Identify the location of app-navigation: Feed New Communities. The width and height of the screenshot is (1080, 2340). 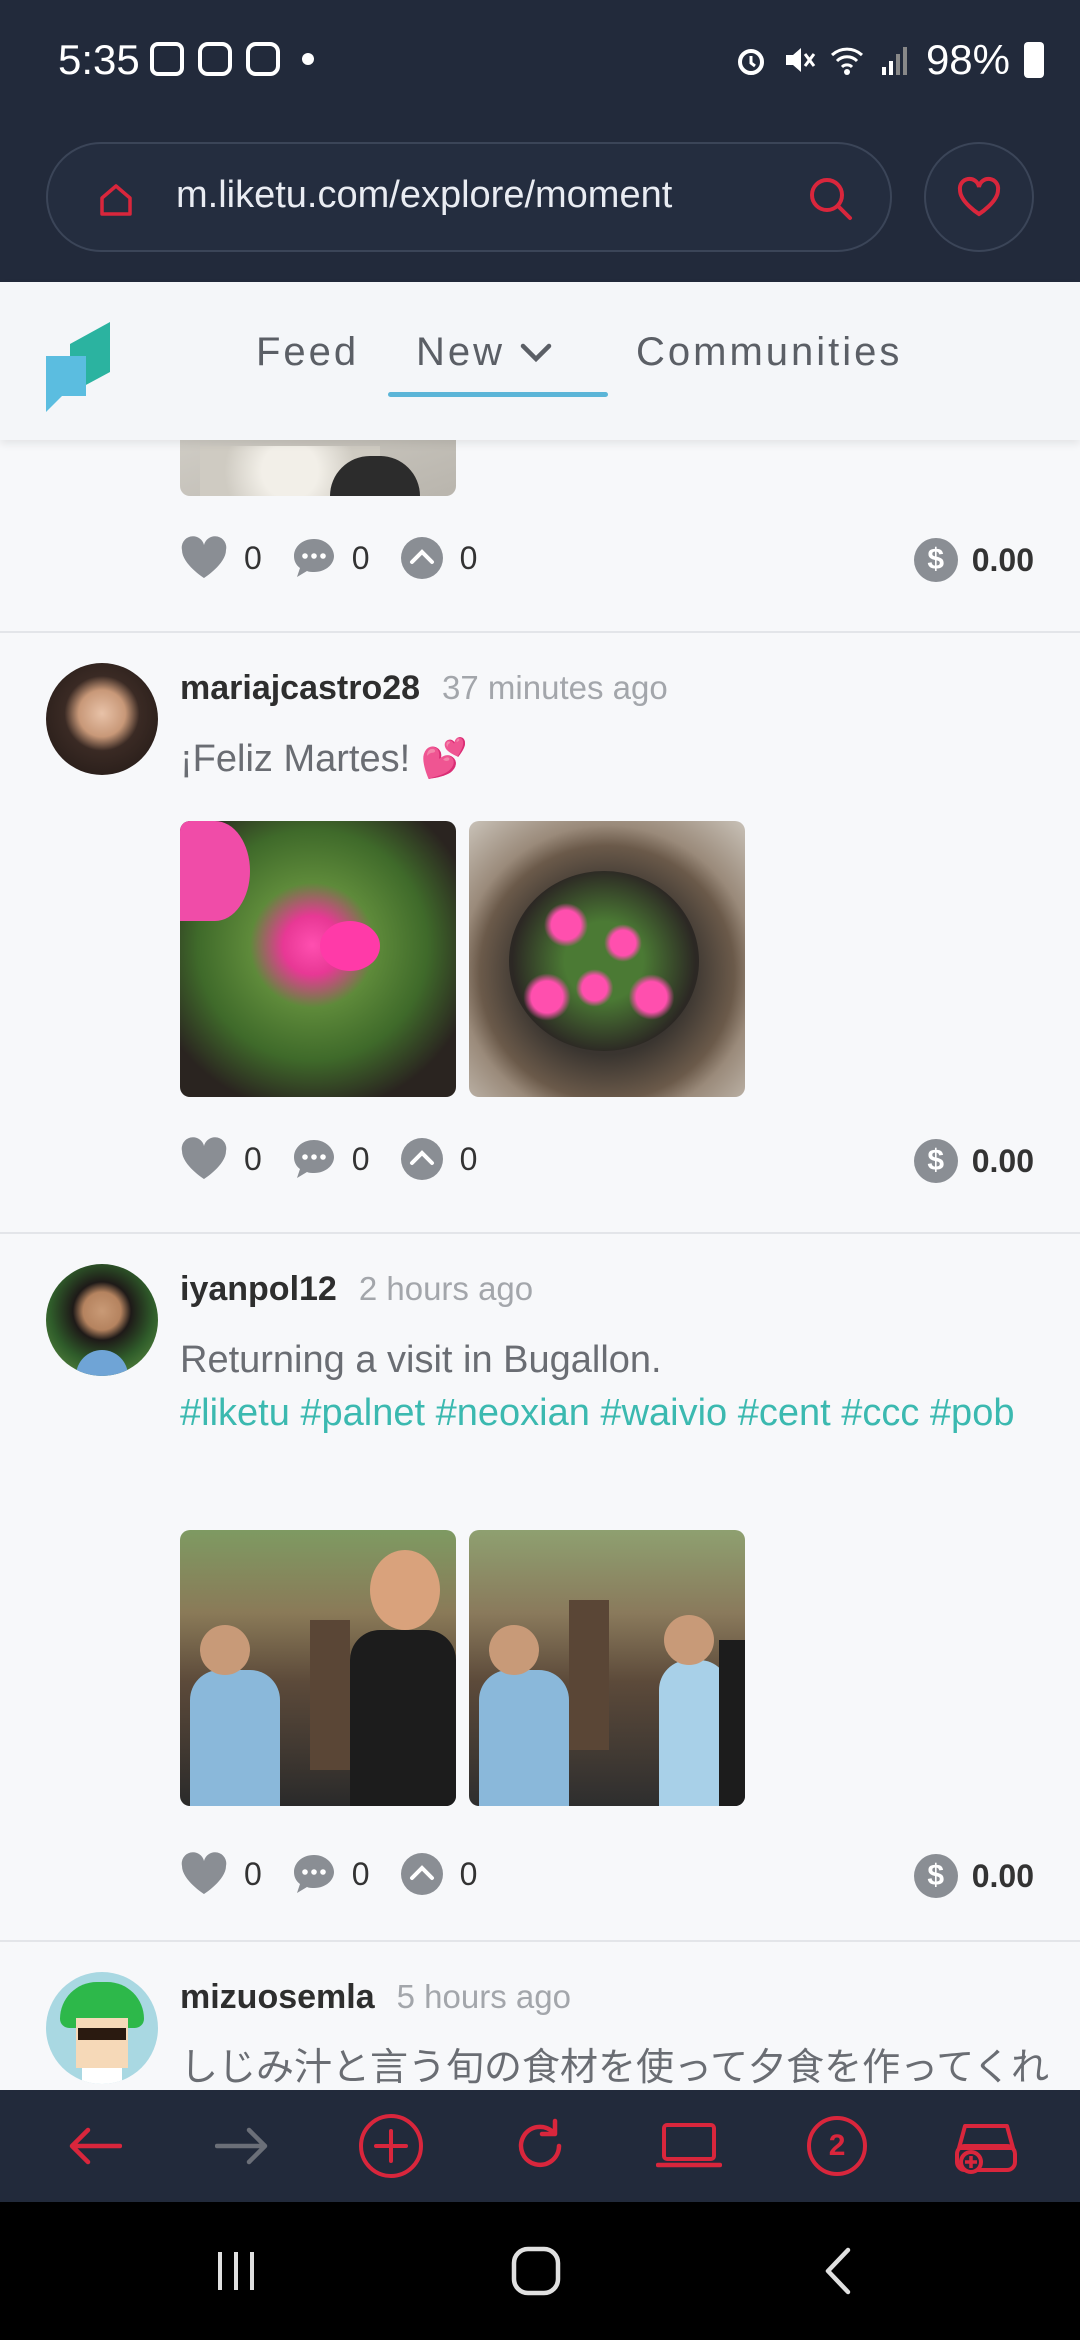
(540, 361).